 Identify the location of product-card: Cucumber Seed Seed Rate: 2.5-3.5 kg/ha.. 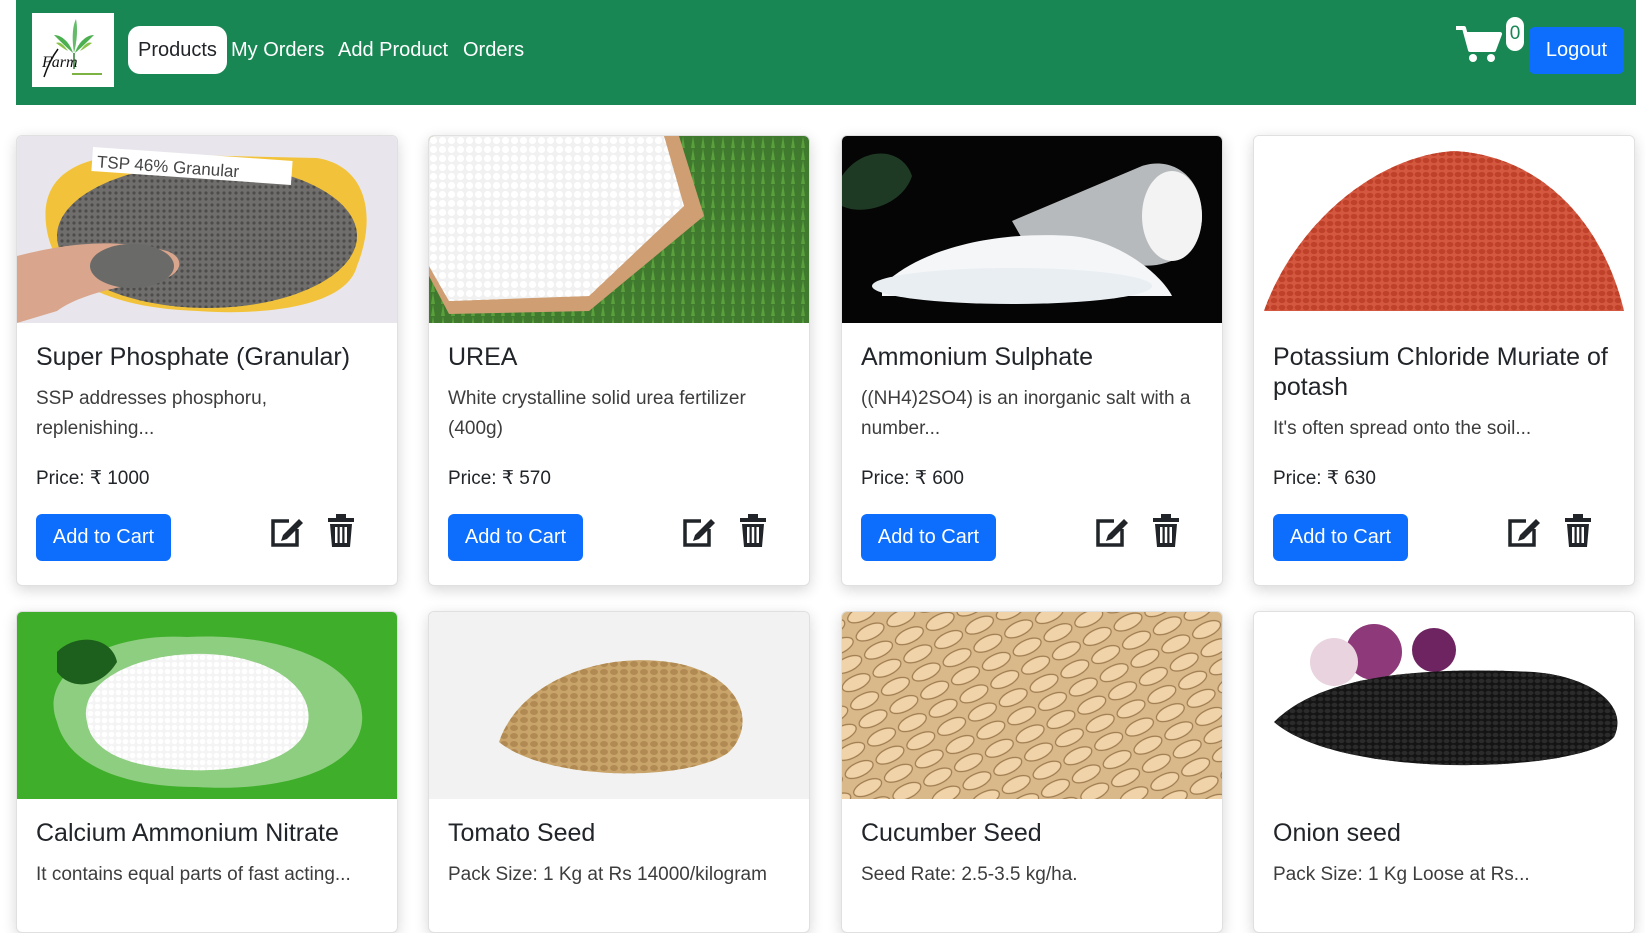
(1032, 772).